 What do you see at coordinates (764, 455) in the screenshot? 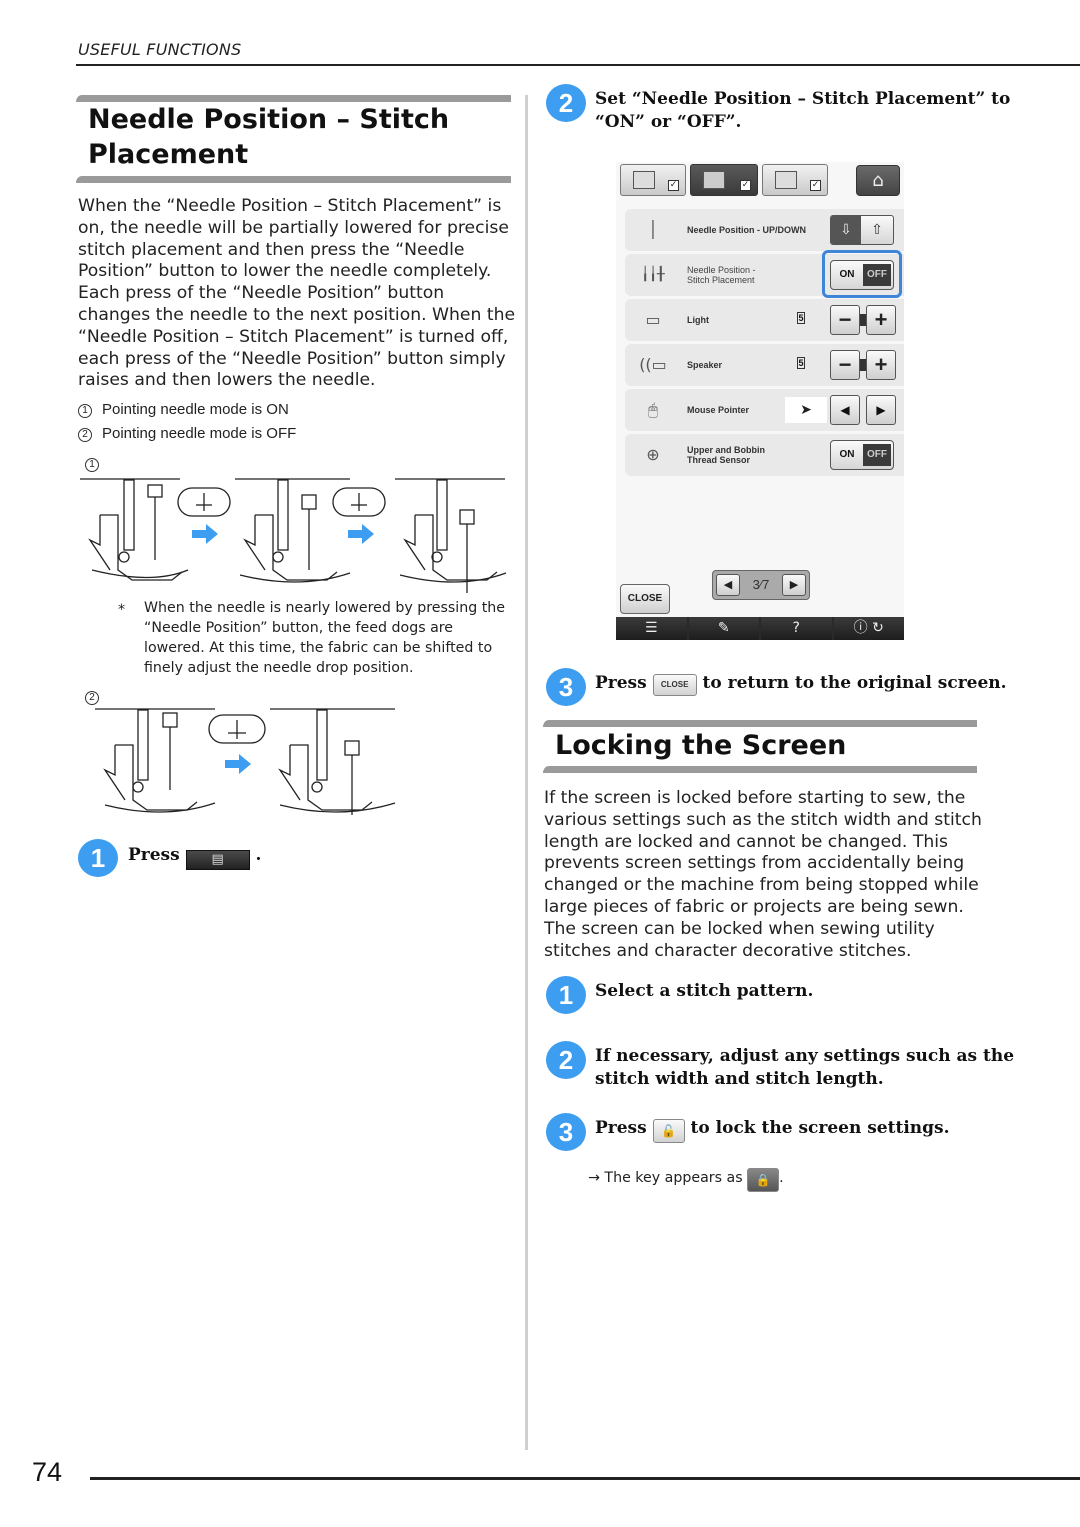
I see `setting-row-thread-sensor: ⊕ Upper and Bobbin Thread Sensor ON OFF` at bounding box center [764, 455].